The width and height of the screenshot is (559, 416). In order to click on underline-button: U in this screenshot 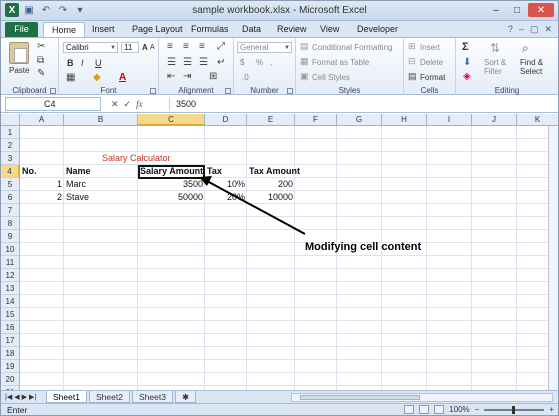, I will do `click(98, 63)`.